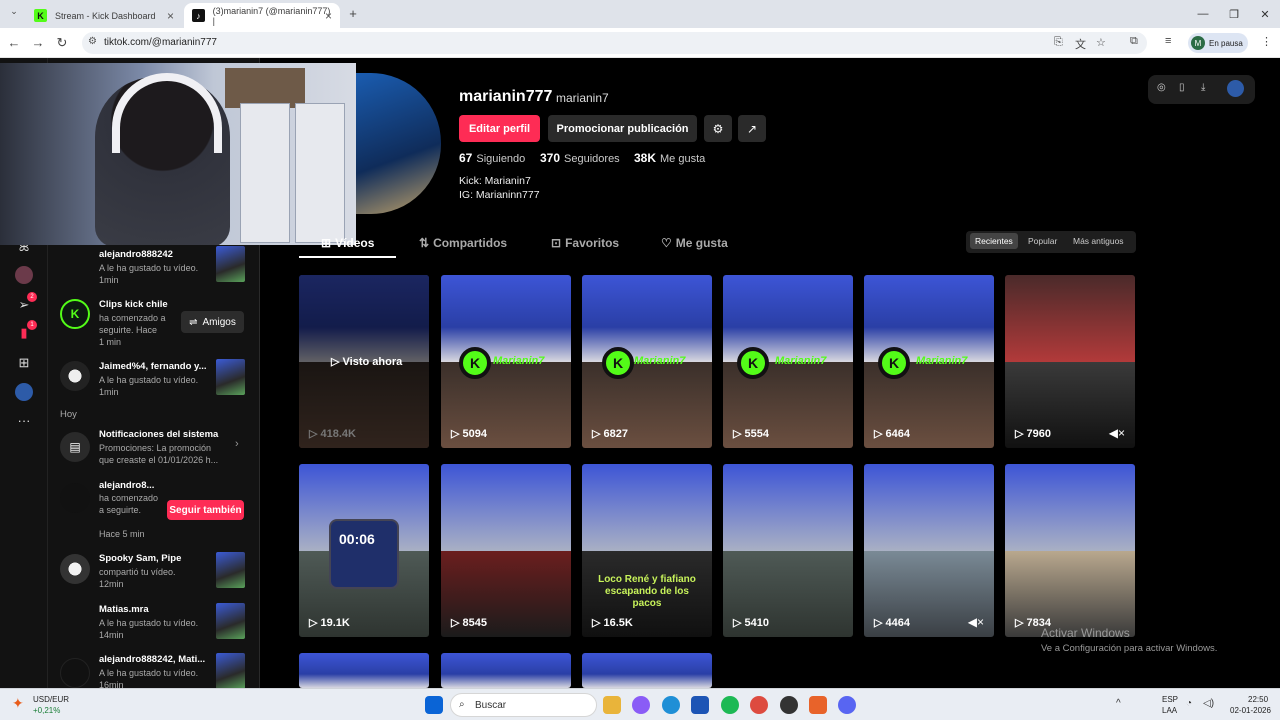  What do you see at coordinates (24, 275) in the screenshot?
I see `live-avatar-icon` at bounding box center [24, 275].